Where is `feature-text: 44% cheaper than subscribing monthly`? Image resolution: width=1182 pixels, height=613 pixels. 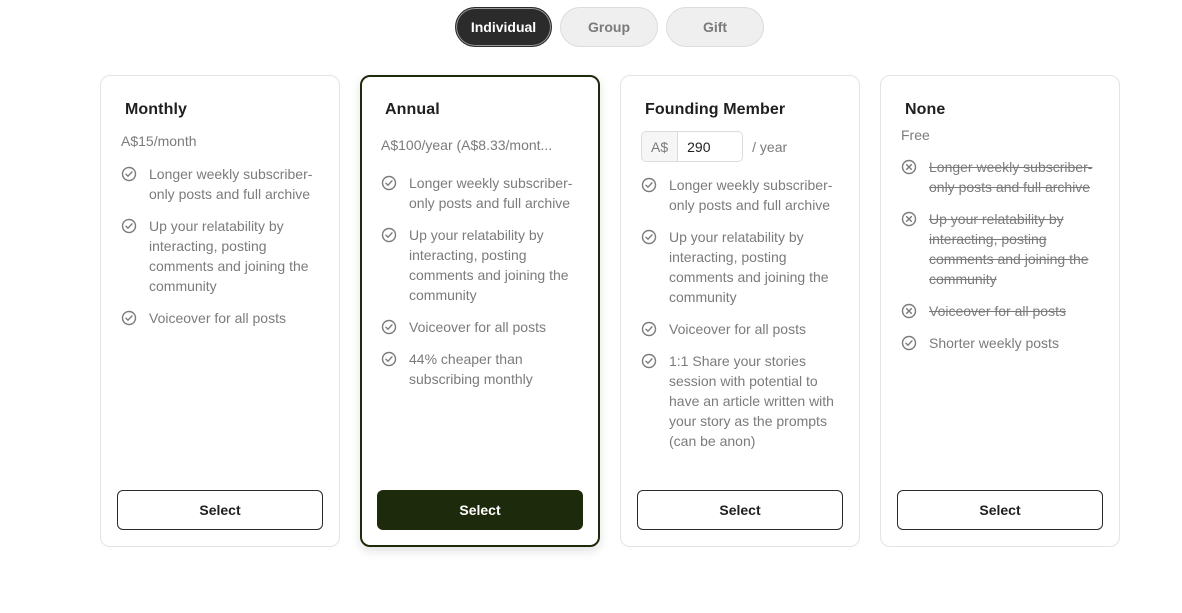 feature-text: 44% cheaper than subscribing monthly is located at coordinates (471, 369).